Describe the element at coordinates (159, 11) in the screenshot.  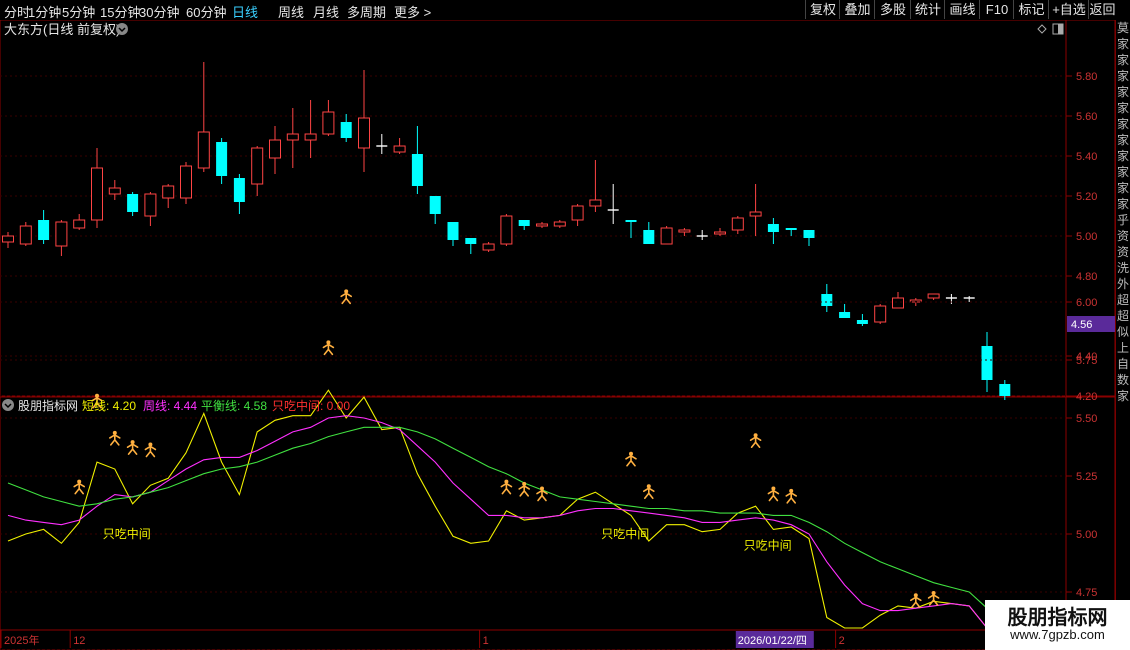
I see `toolbar-item-4: 30分钟` at that location.